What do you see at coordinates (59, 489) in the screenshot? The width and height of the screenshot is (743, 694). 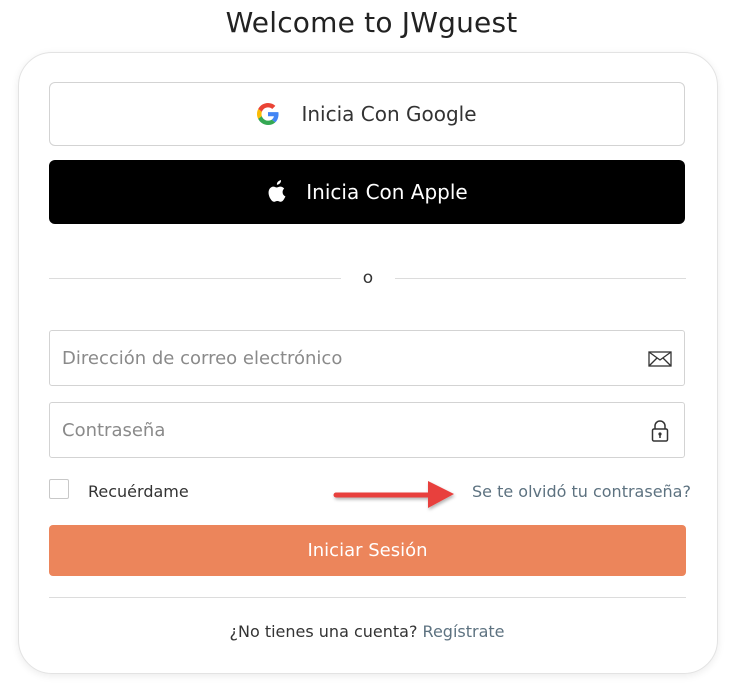 I see `remember-me-checkbox` at bounding box center [59, 489].